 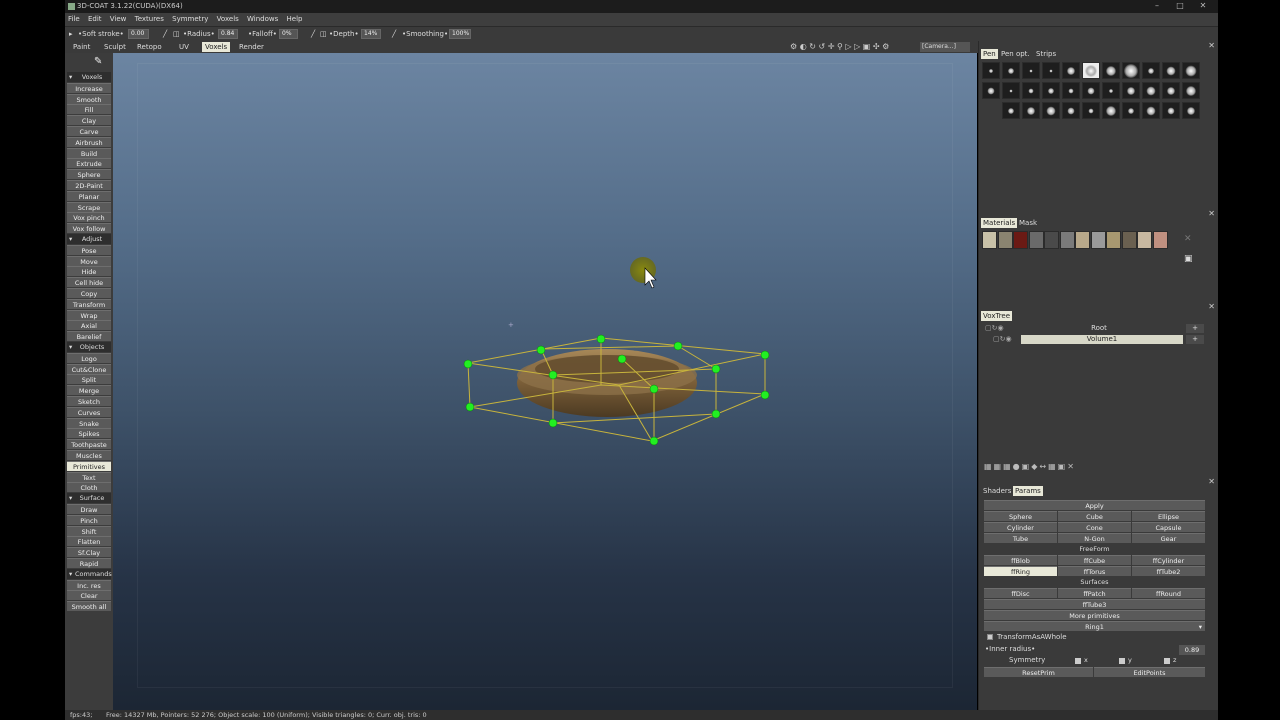 I want to click on transform-whole-checkbox, so click(x=990, y=637).